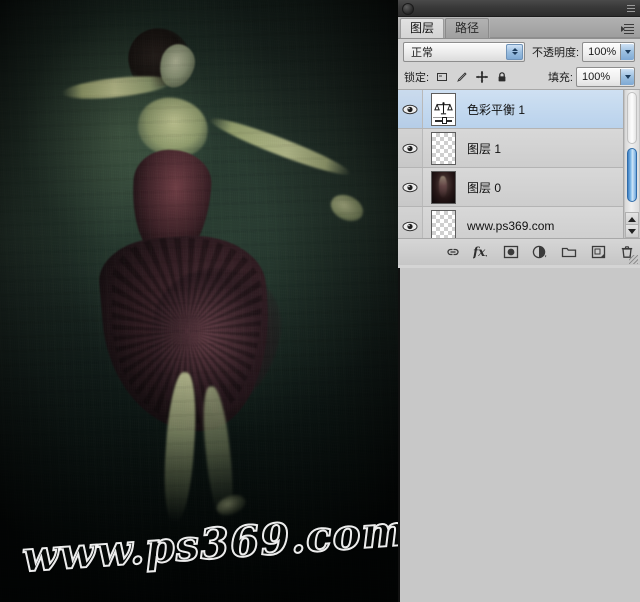 This screenshot has width=640, height=602. Describe the element at coordinates (519, 76) in the screenshot. I see `lock-fill-row: 锁定: 填充: 100%` at that location.